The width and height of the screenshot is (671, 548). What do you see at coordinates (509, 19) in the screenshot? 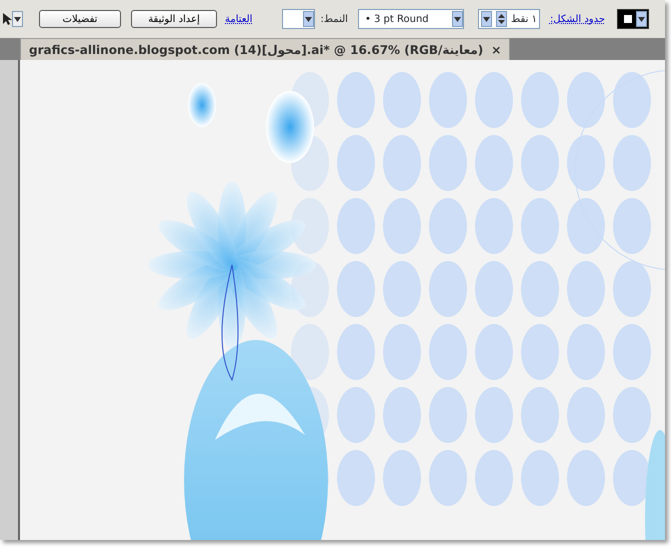
I see `stroke-weight-field: ١ نقط` at bounding box center [509, 19].